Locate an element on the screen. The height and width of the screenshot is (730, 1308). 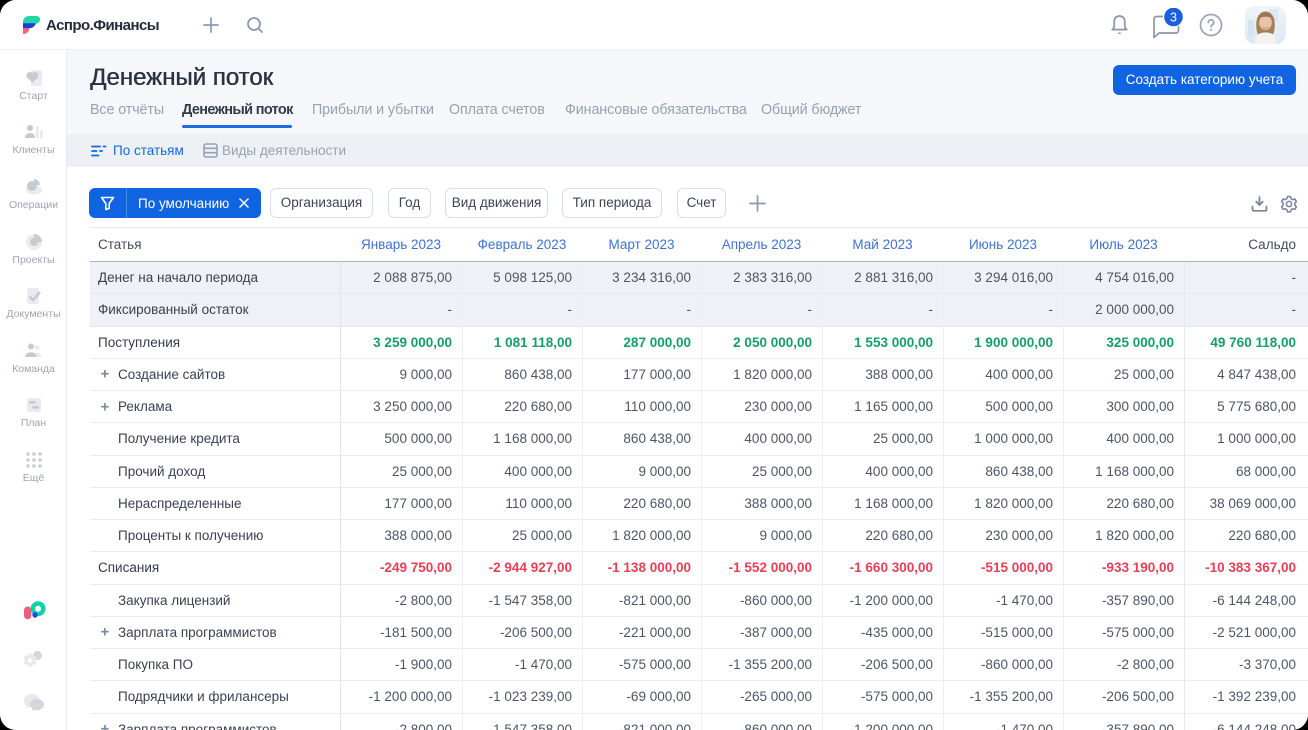
svg-text: 3 is located at coordinates (1173, 17).